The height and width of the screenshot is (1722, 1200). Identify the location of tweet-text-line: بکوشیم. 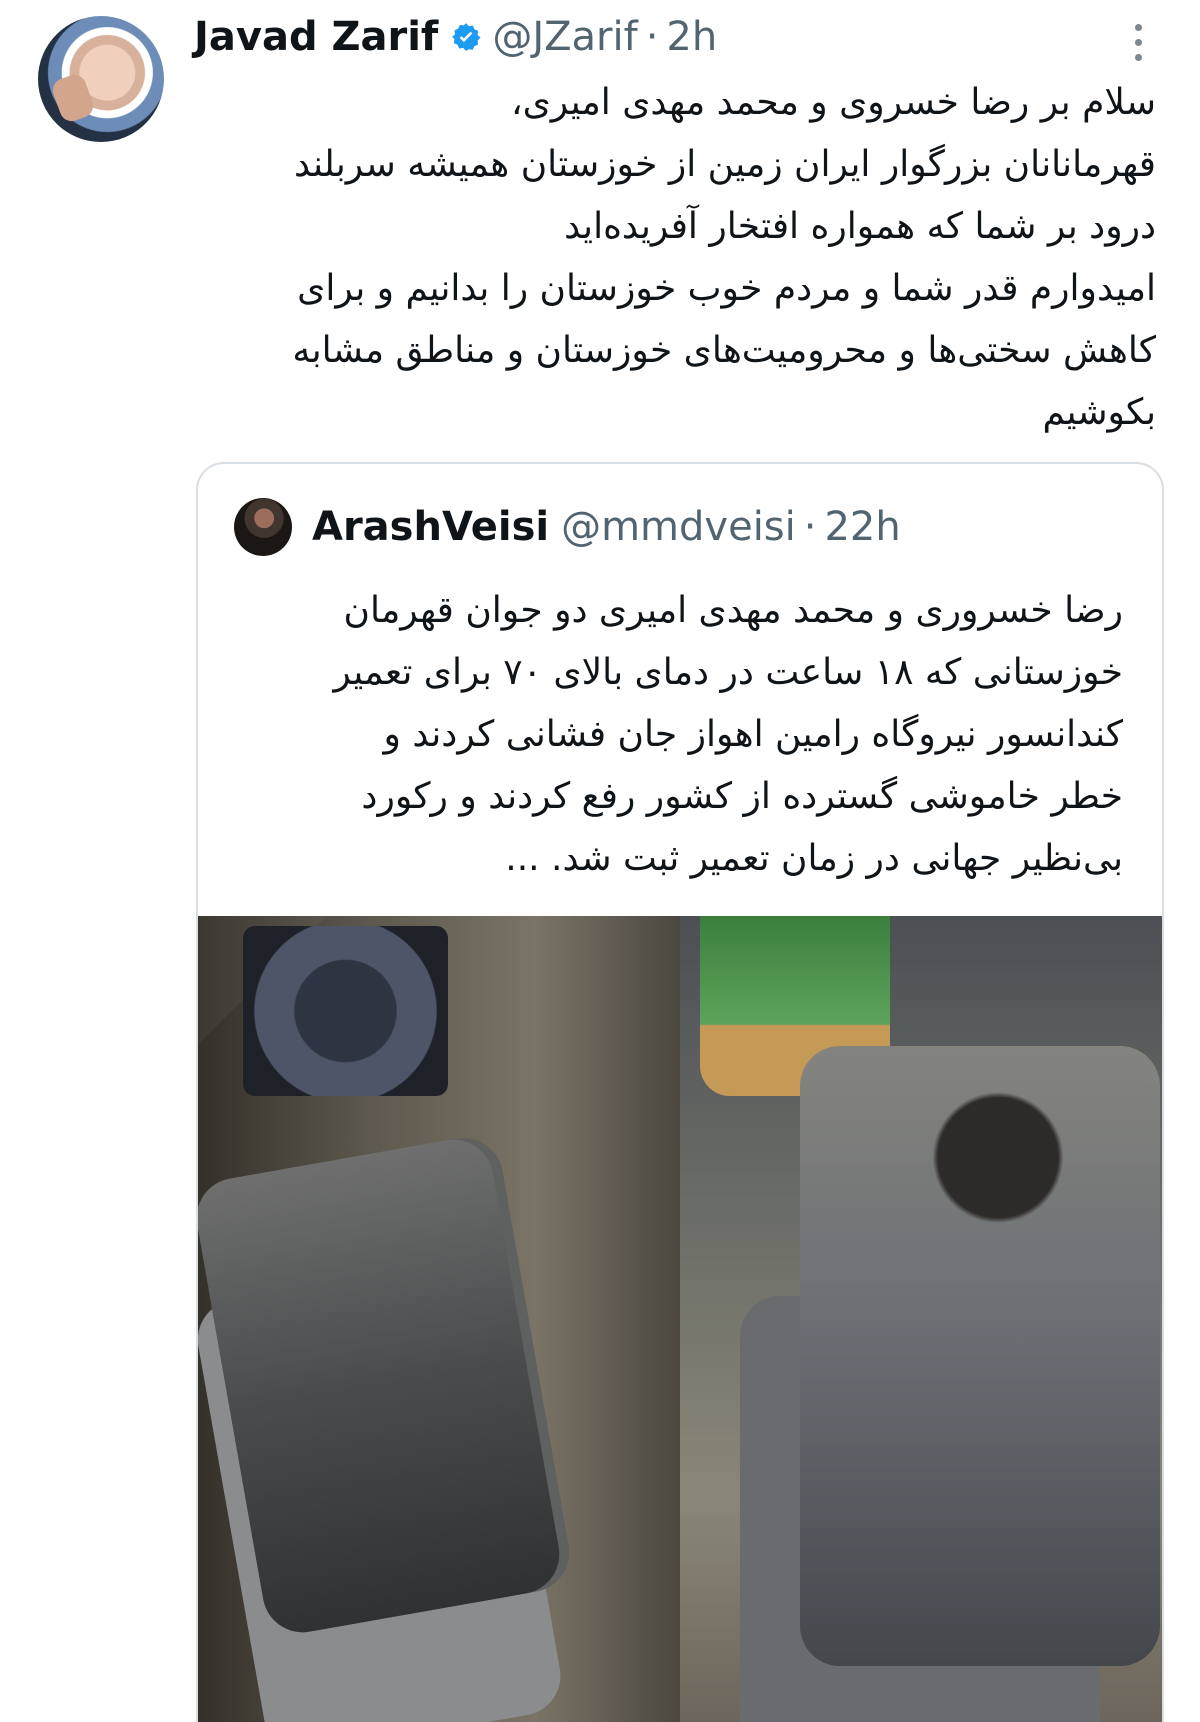
(1099, 412).